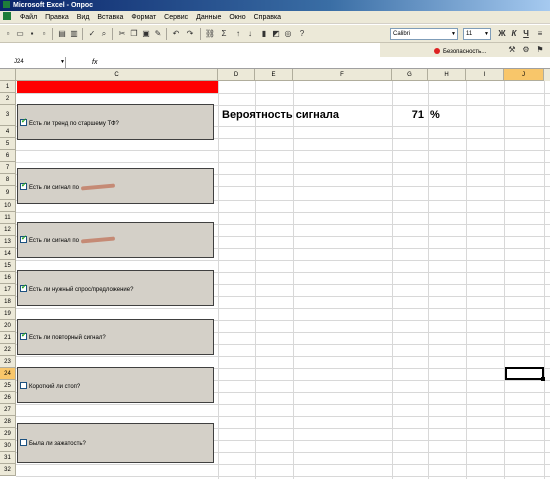 The width and height of the screenshot is (550, 479). I want to click on print-preview-icon: ▥, so click(74, 34).